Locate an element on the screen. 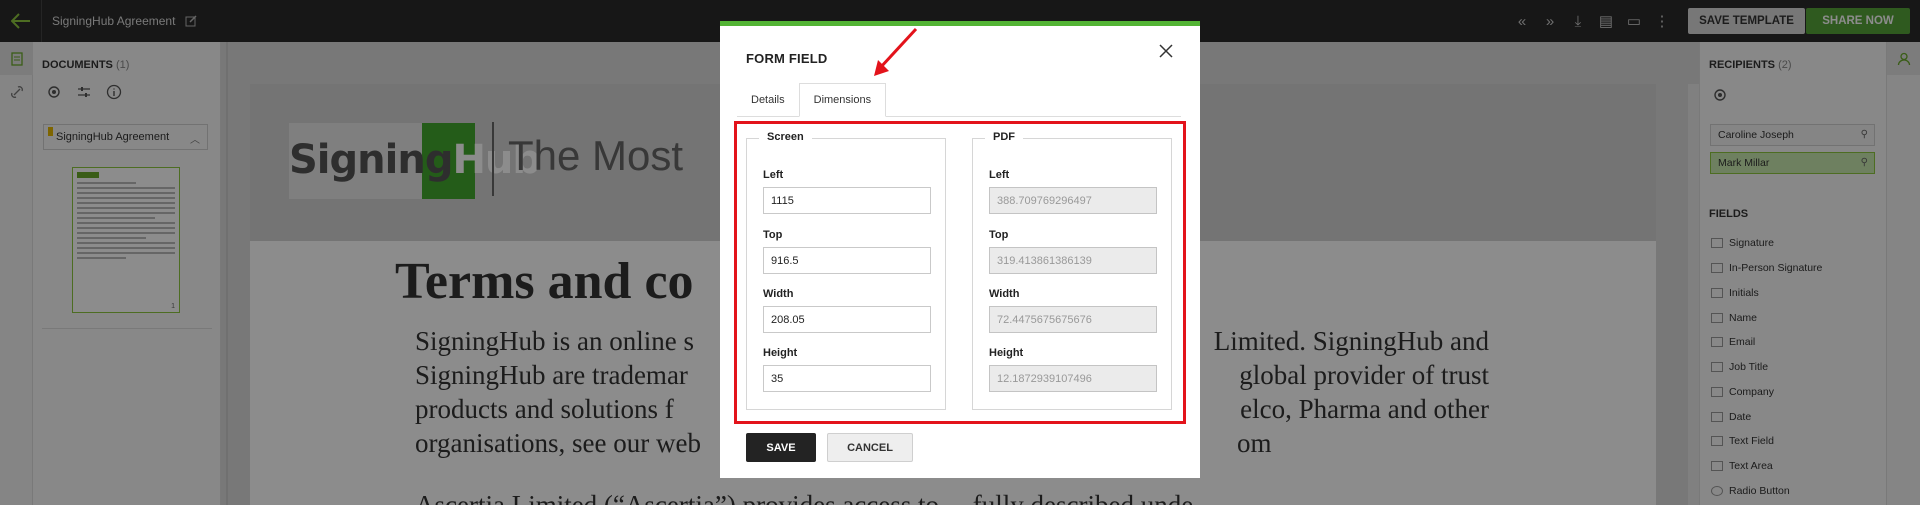 Image resolution: width=1920 pixels, height=505 pixels. screen-top-label: Top is located at coordinates (773, 235).